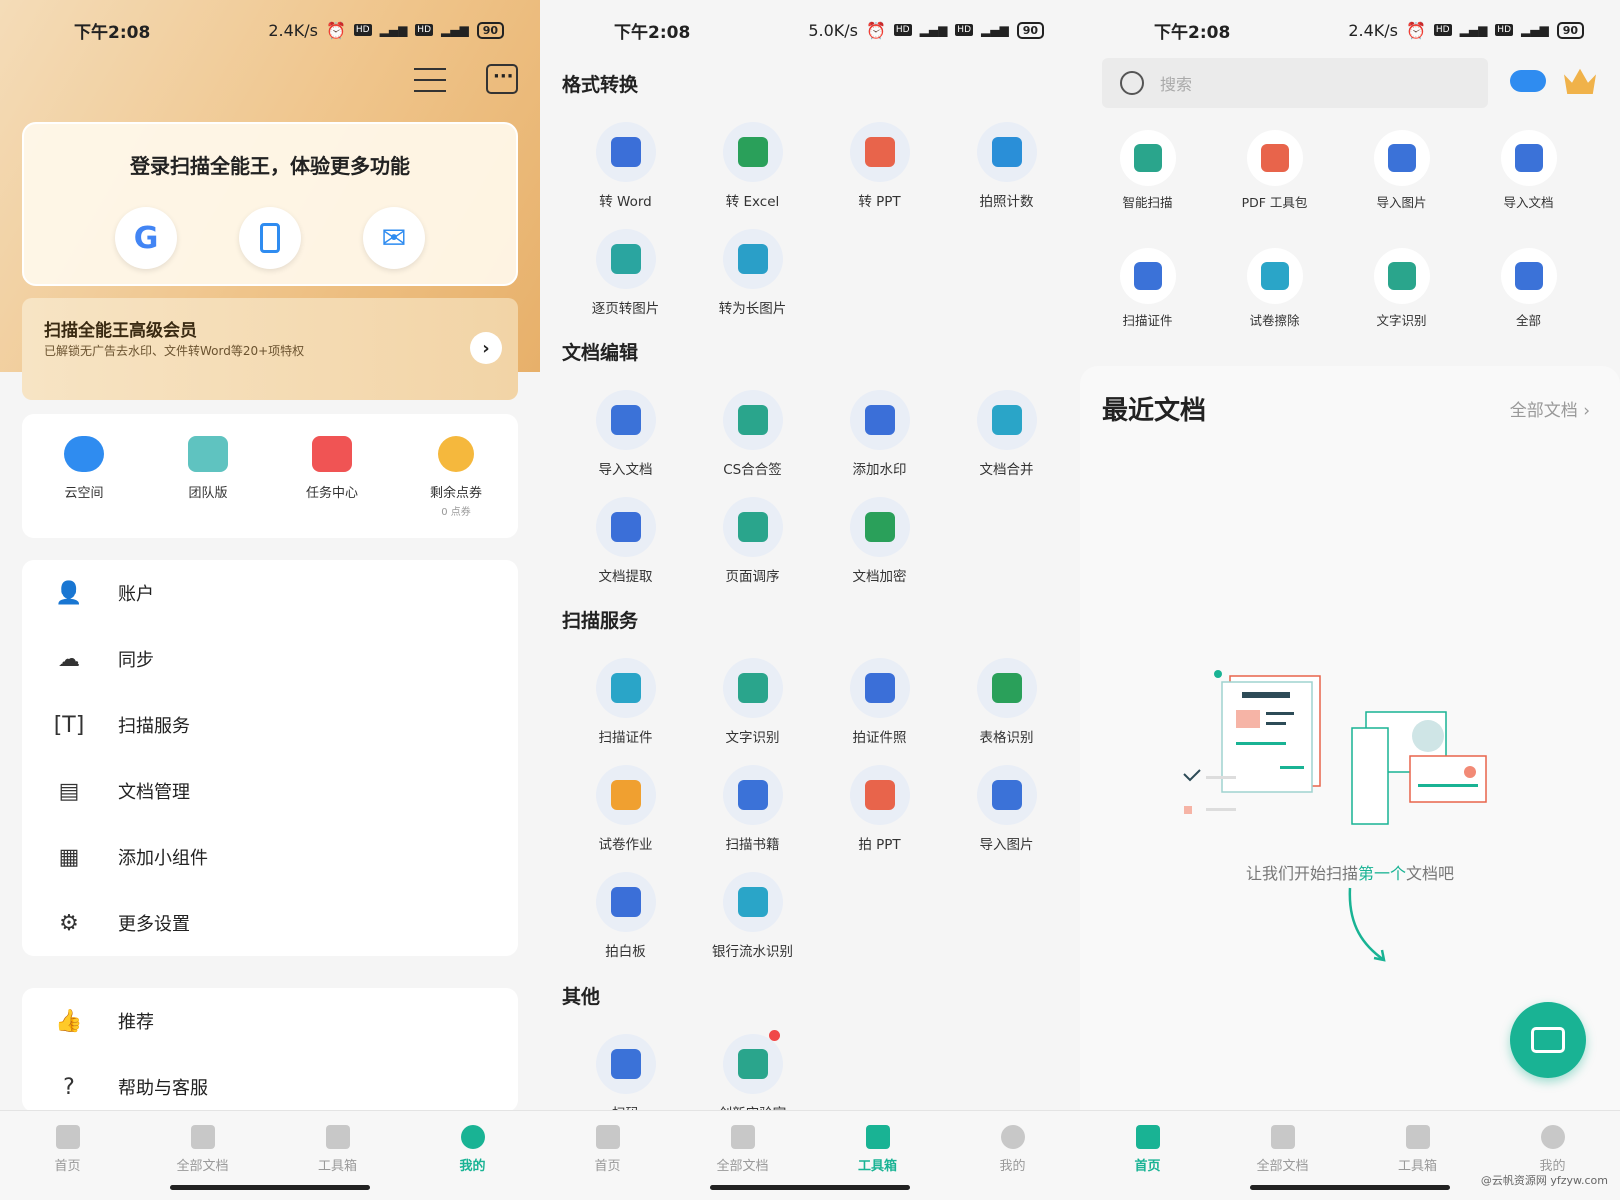 This screenshot has height=1200, width=1620. I want to click on search-input: 搜索, so click(1295, 83).